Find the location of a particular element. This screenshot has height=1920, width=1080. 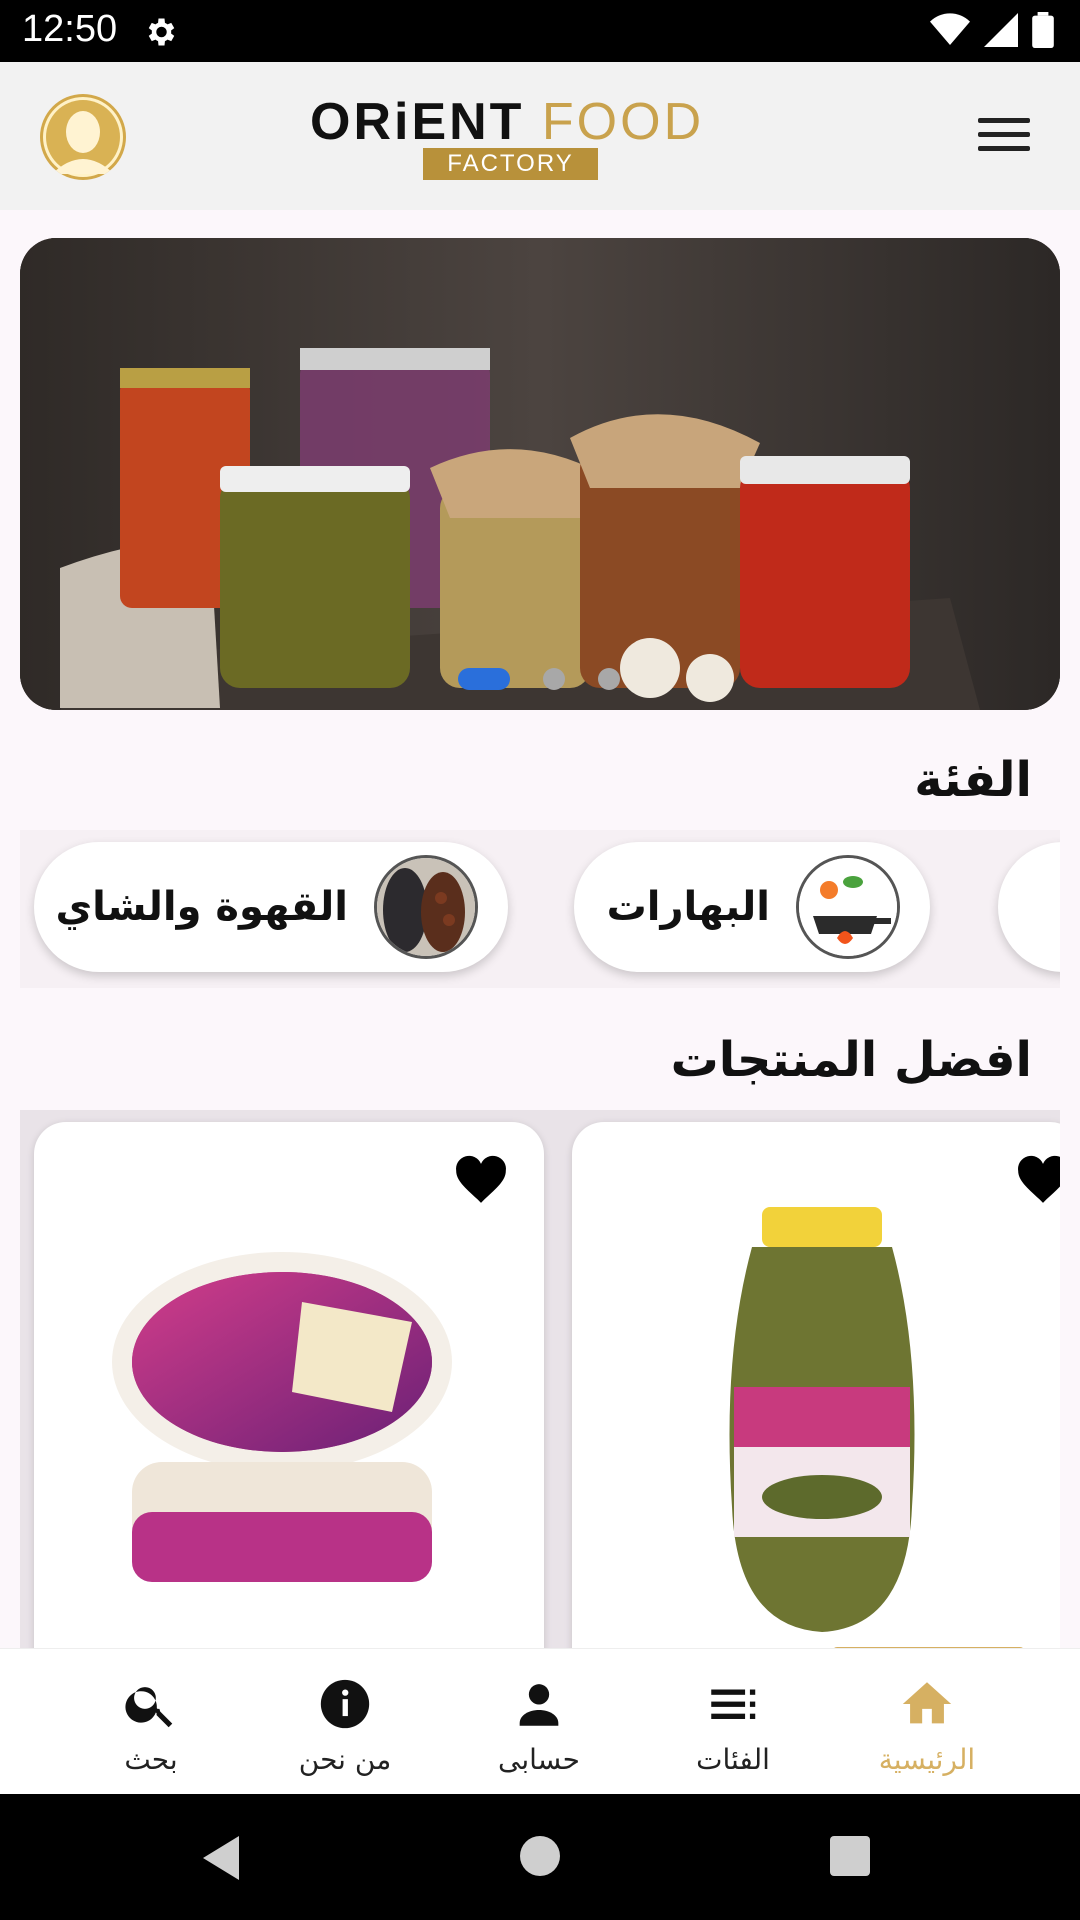

category-chip-coffee-tea: القهوة والشاي is located at coordinates (271, 907).